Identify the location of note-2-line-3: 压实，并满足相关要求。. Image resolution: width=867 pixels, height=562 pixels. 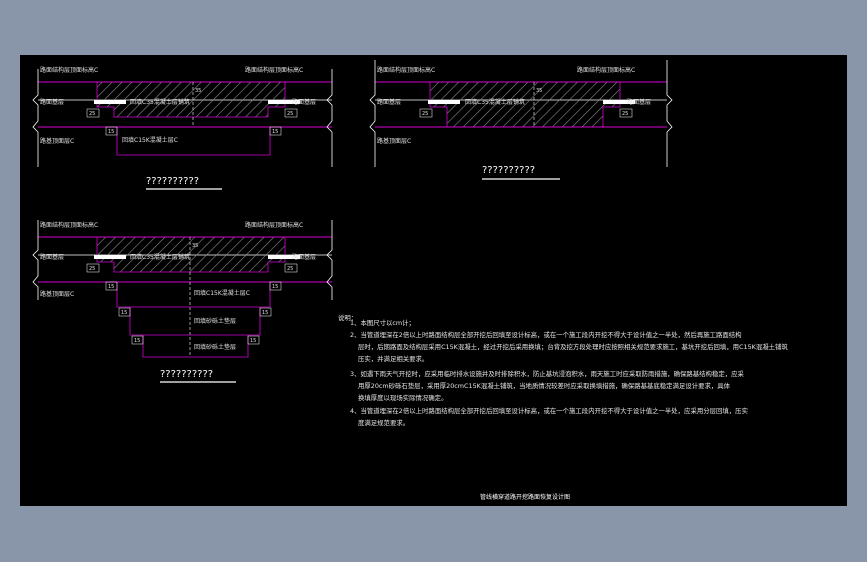
(393, 358).